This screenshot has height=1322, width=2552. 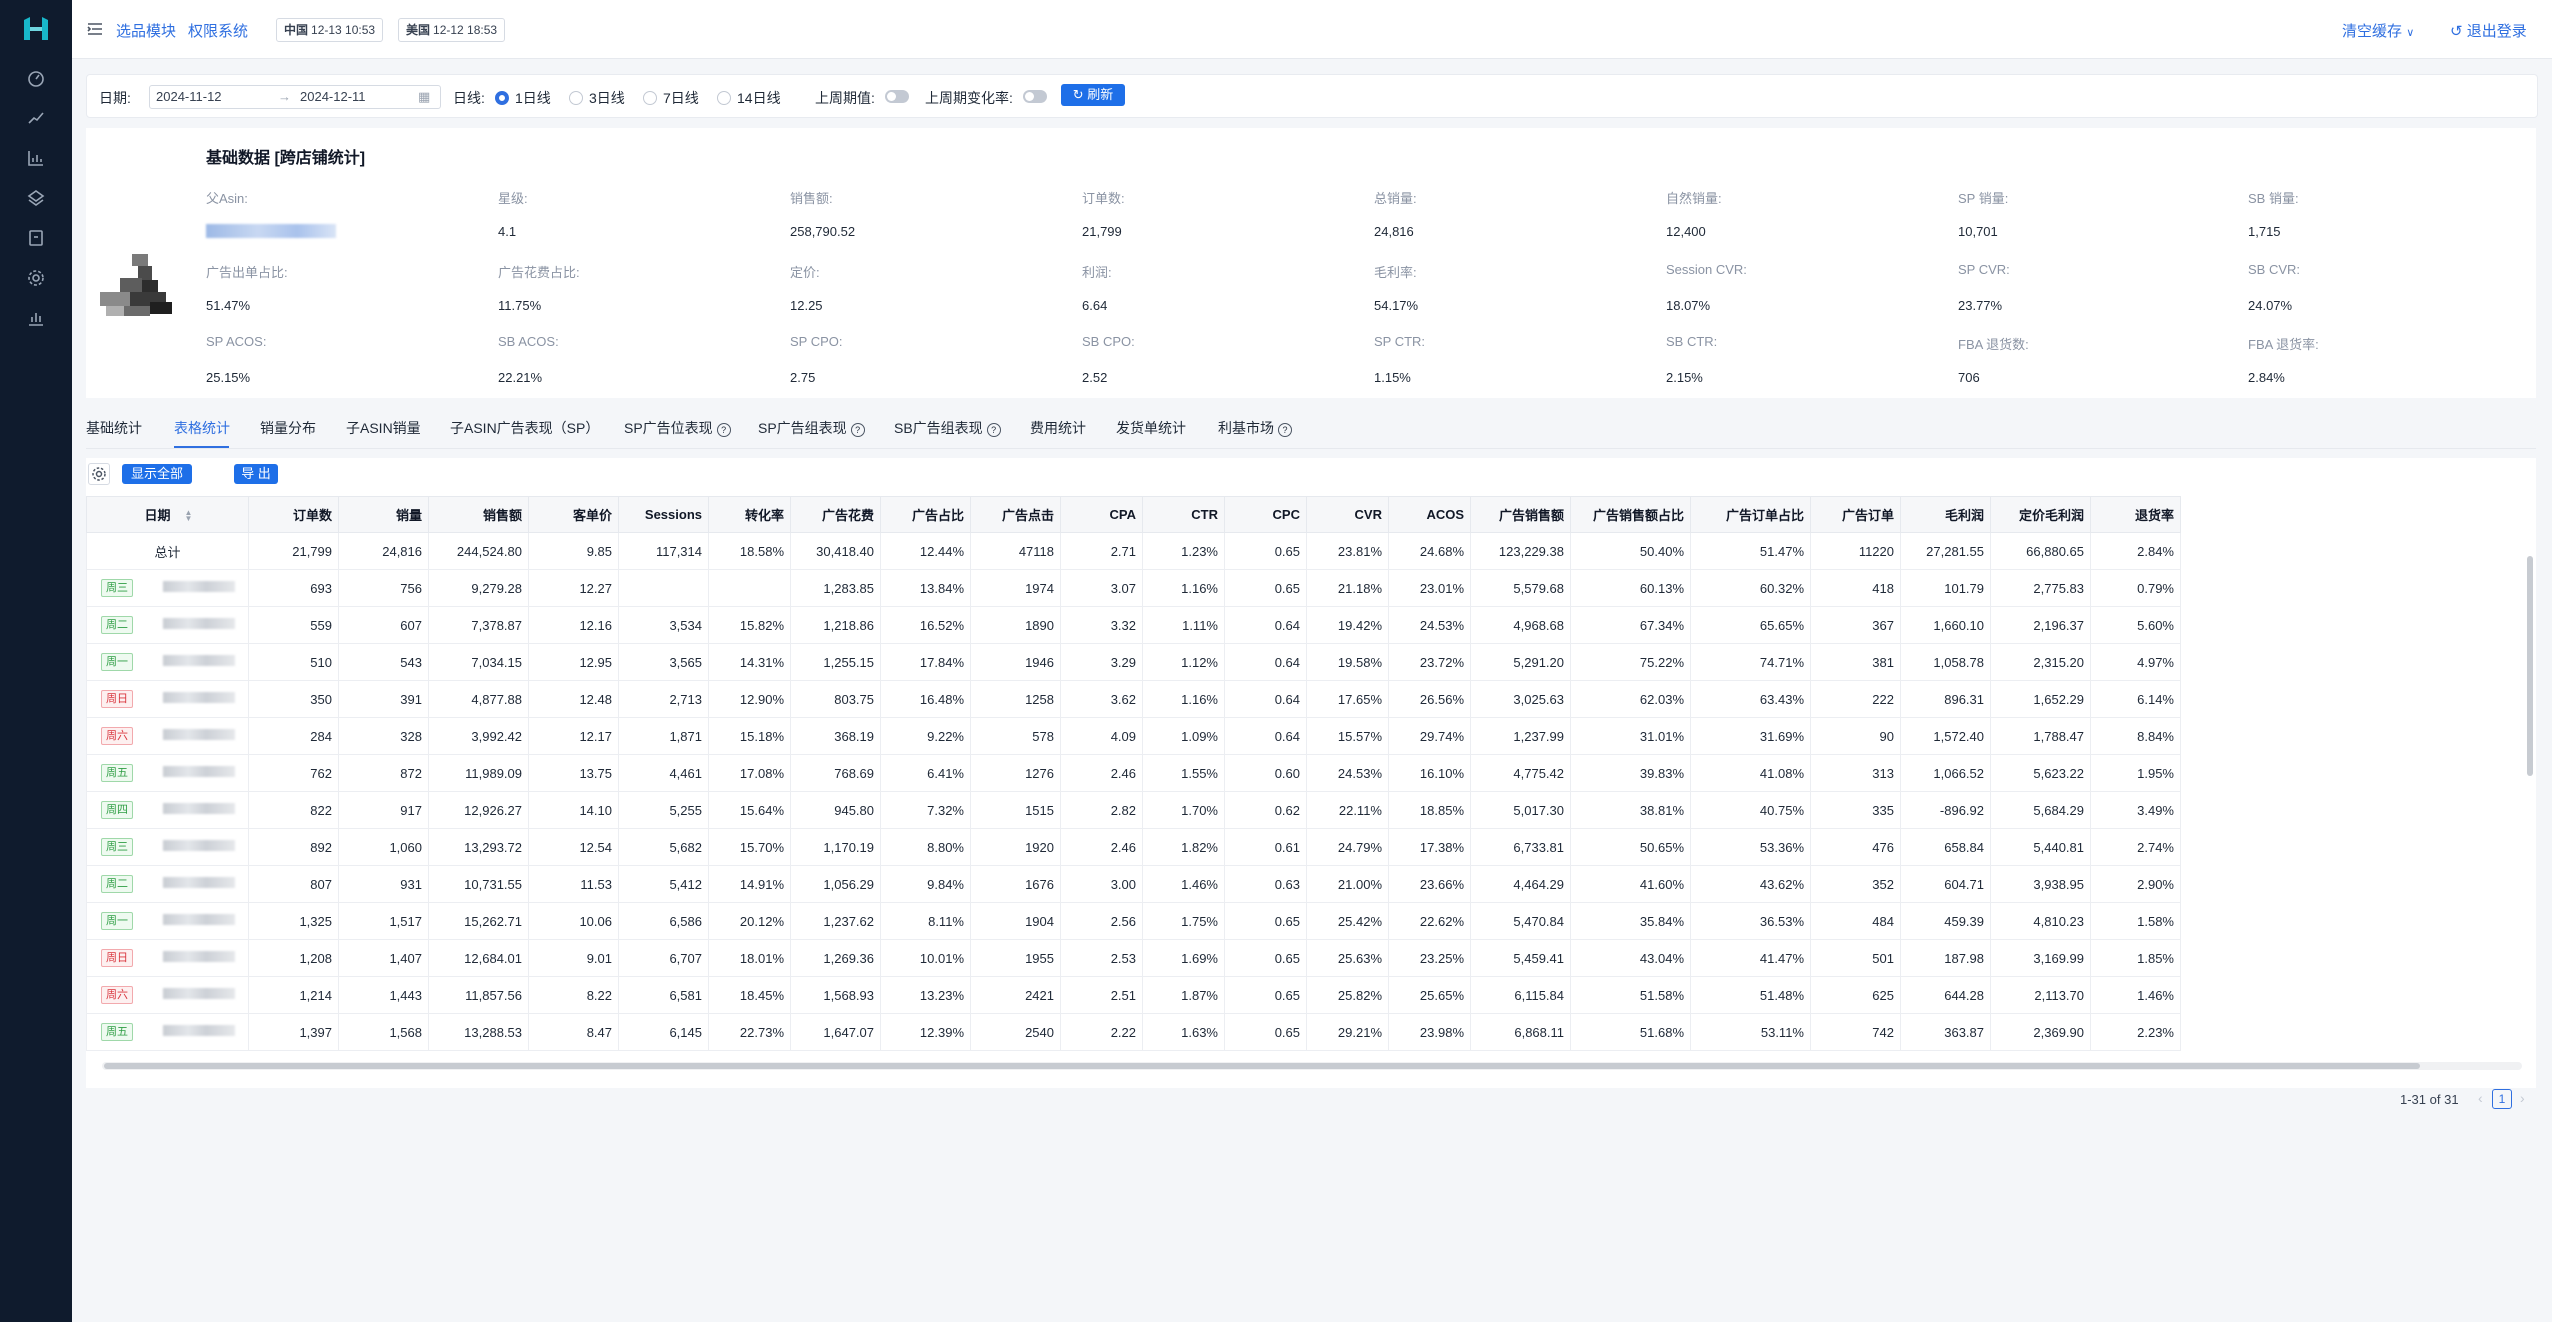 I want to click on column-header: 客单价, so click(x=573, y=514).